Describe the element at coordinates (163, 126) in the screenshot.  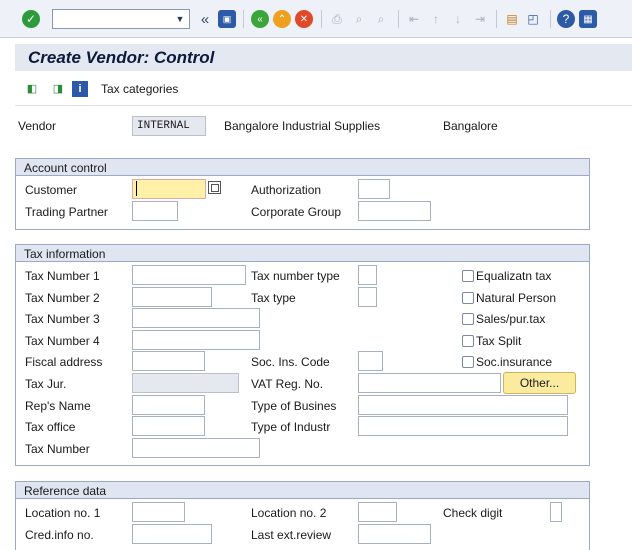
I see `vendor-value: INTERNAL` at that location.